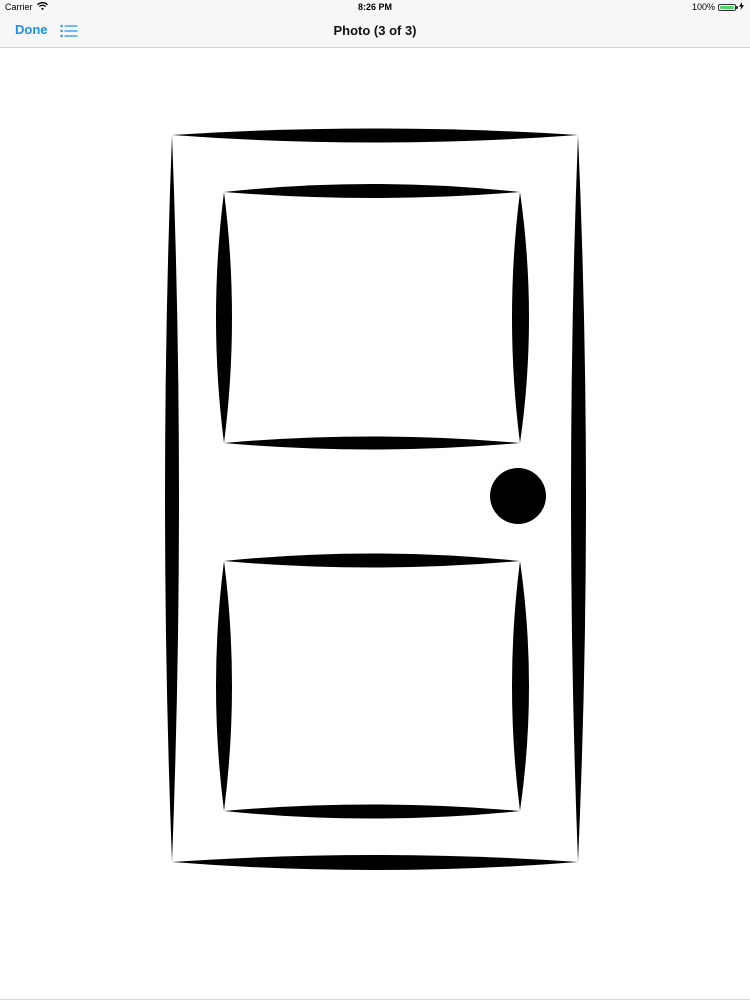  I want to click on door-knob, so click(518, 496).